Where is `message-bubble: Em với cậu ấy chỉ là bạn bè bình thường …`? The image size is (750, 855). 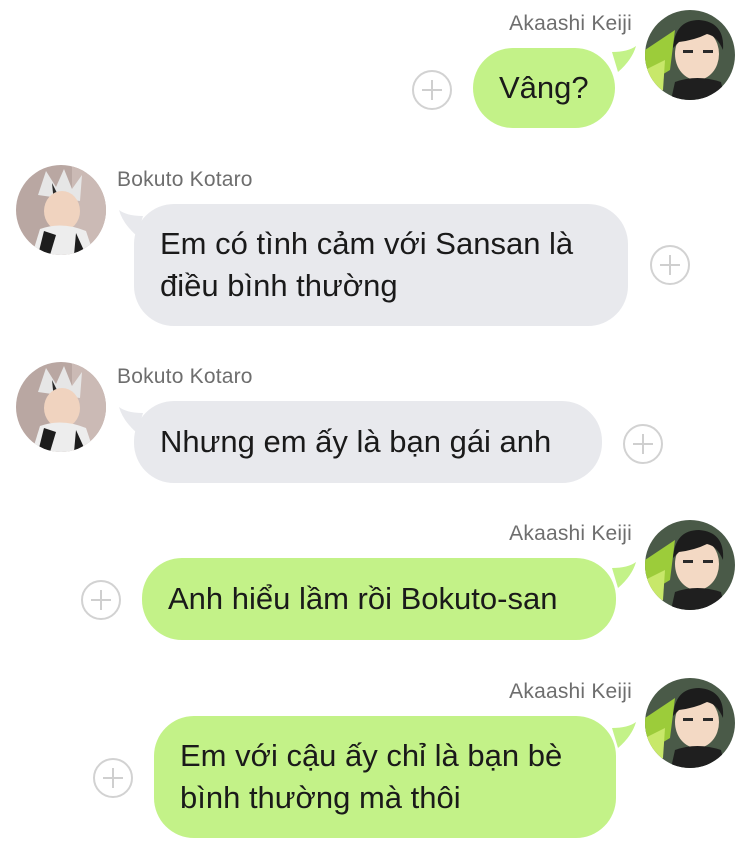 message-bubble: Em với cậu ấy chỉ là bạn bè bình thường … is located at coordinates (385, 777).